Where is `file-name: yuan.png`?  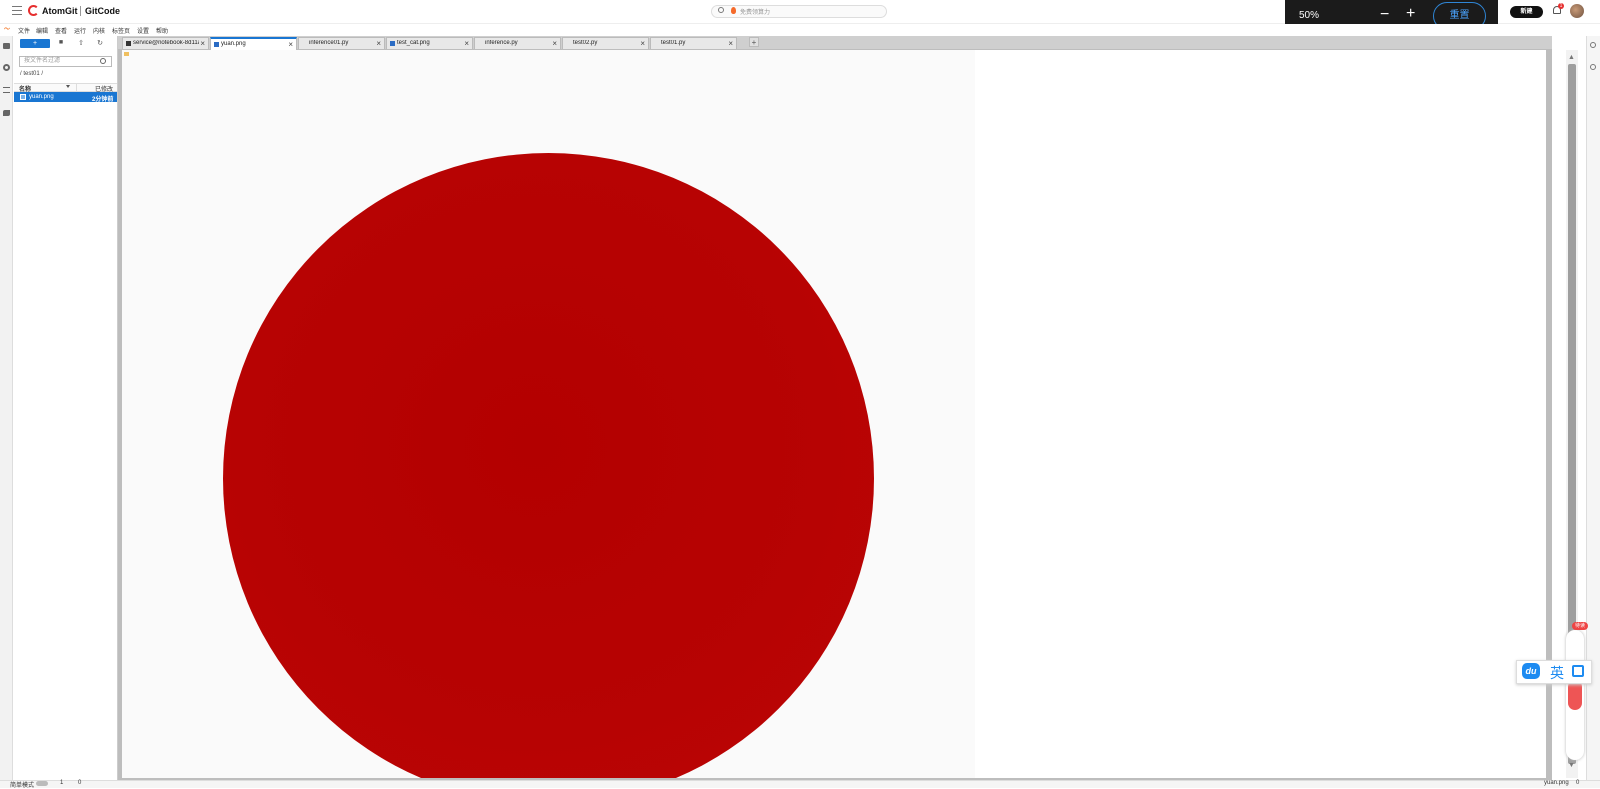 file-name: yuan.png is located at coordinates (41, 97).